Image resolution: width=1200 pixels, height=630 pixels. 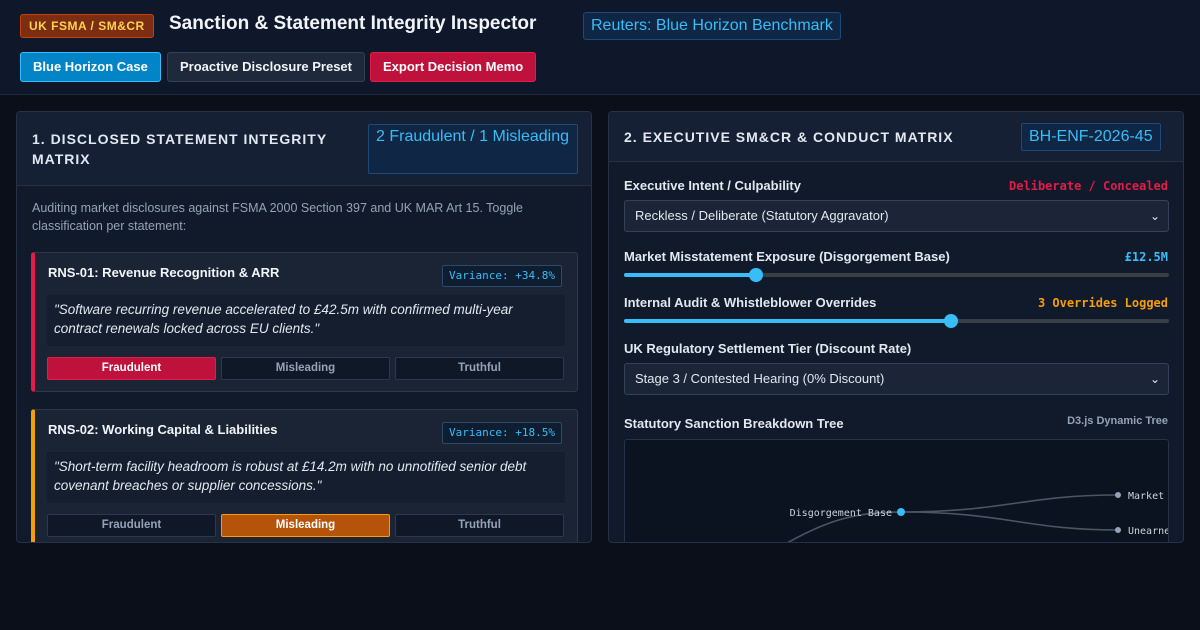 What do you see at coordinates (789, 137) in the screenshot?
I see `panel-title: 2. EXECUTIVE SM&CR & CONDUCT MATRIX` at bounding box center [789, 137].